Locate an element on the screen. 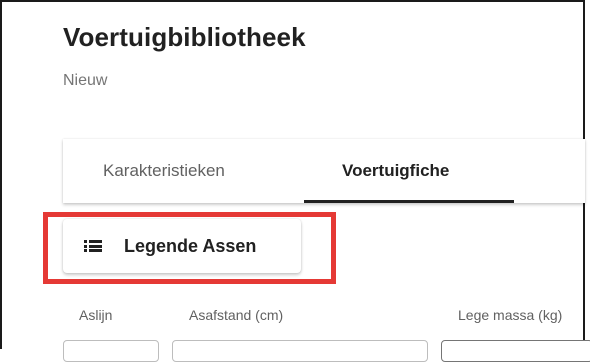 The width and height of the screenshot is (590, 362). page-subtitle: Nieuw is located at coordinates (85, 80).